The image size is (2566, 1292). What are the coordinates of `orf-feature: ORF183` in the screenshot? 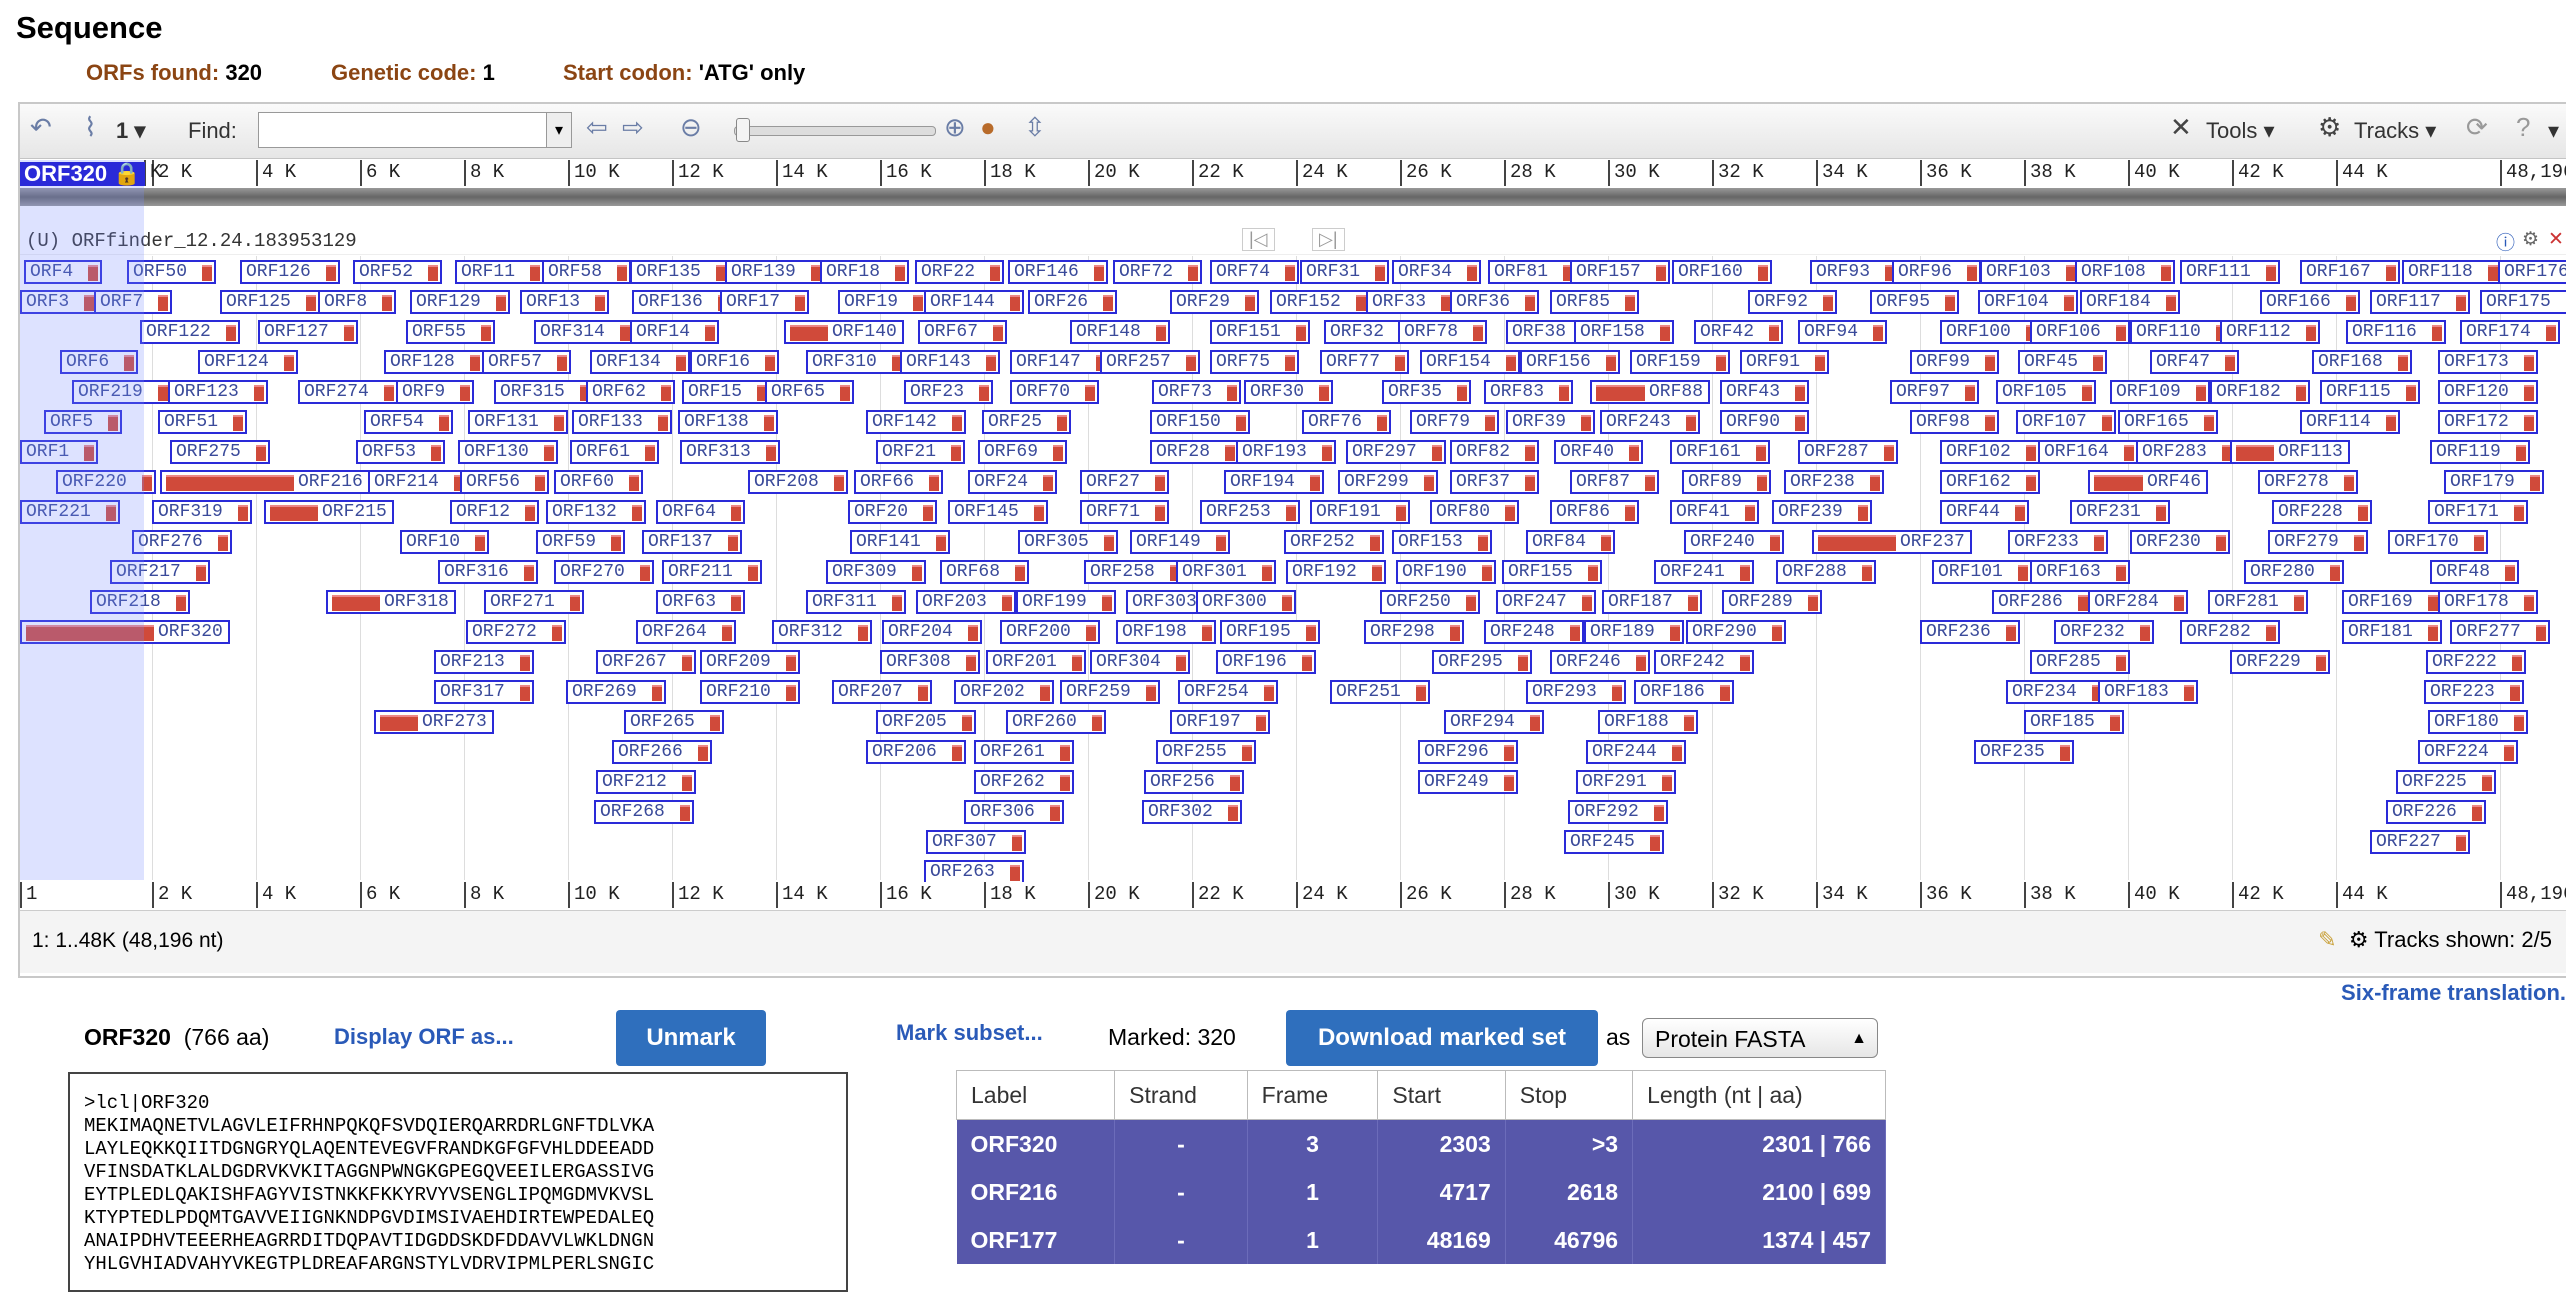 It's located at (2148, 692).